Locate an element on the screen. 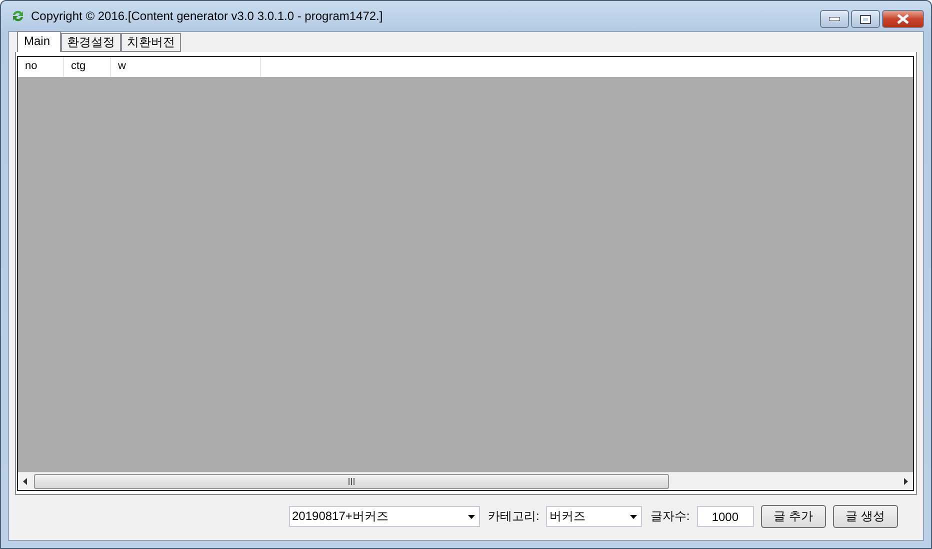 The width and height of the screenshot is (932, 549). tab: 치환버전 is located at coordinates (151, 42).